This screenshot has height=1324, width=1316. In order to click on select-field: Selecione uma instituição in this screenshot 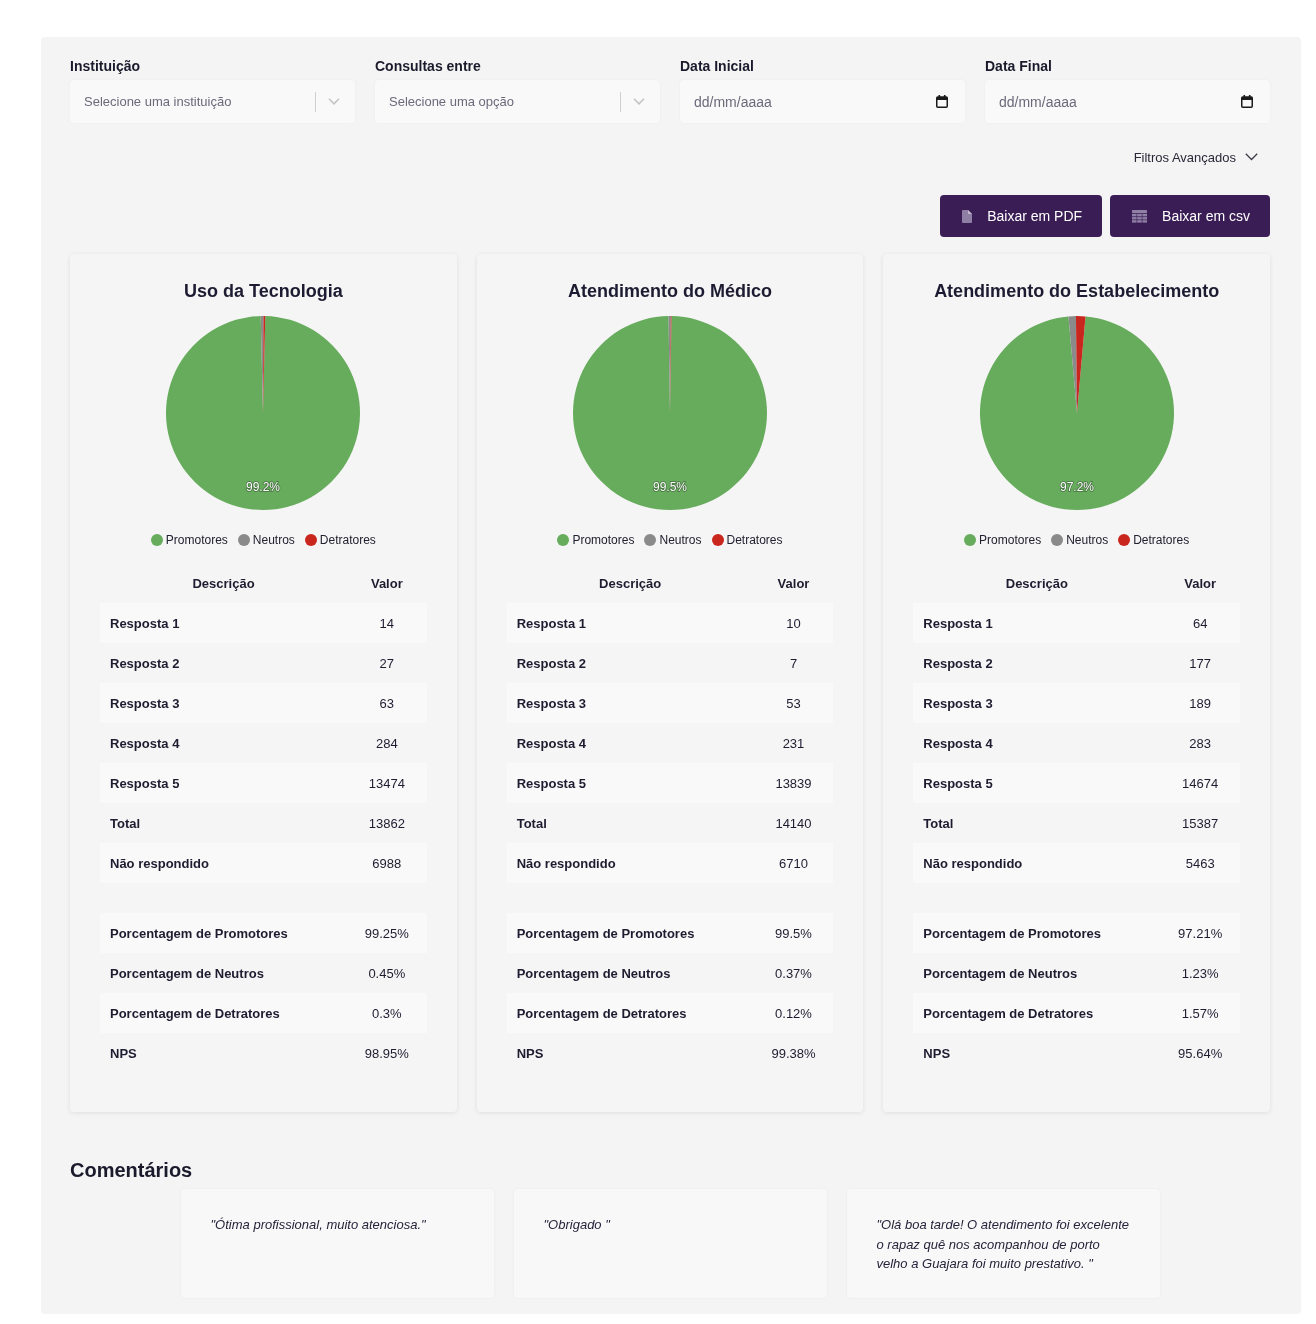, I will do `click(212, 101)`.